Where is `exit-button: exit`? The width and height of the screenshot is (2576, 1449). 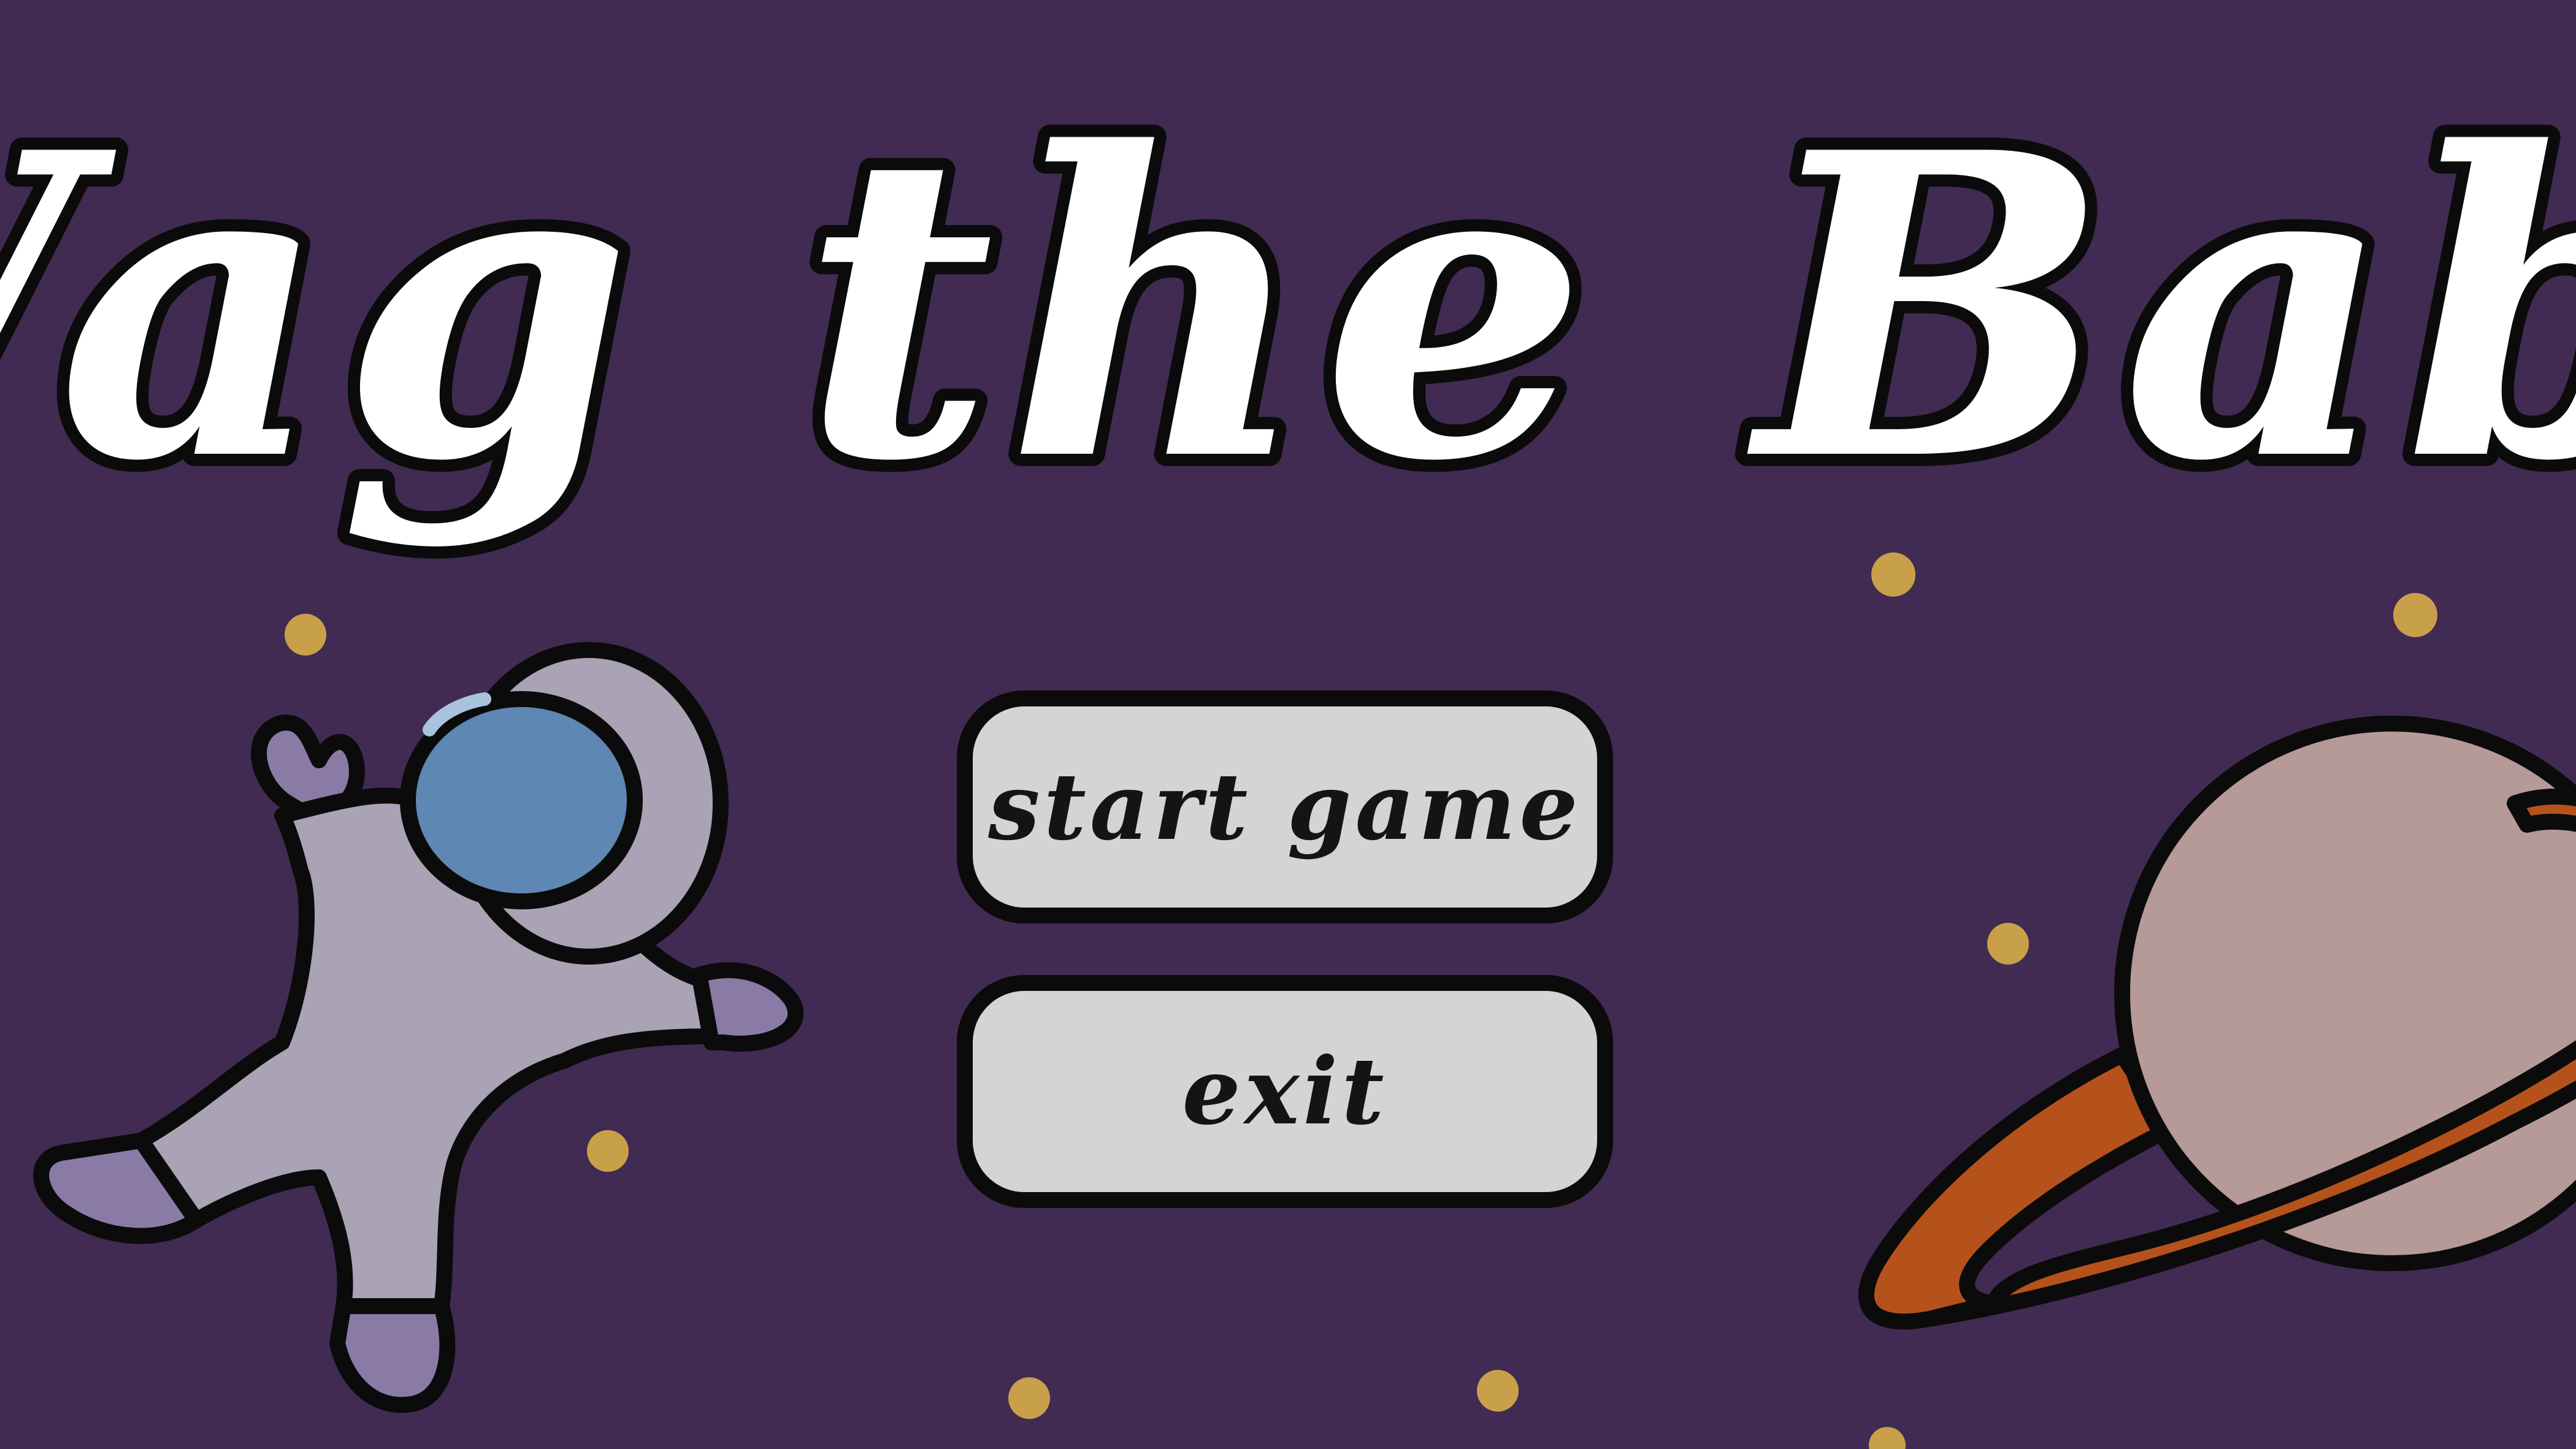
exit-button: exit is located at coordinates (1285, 1091).